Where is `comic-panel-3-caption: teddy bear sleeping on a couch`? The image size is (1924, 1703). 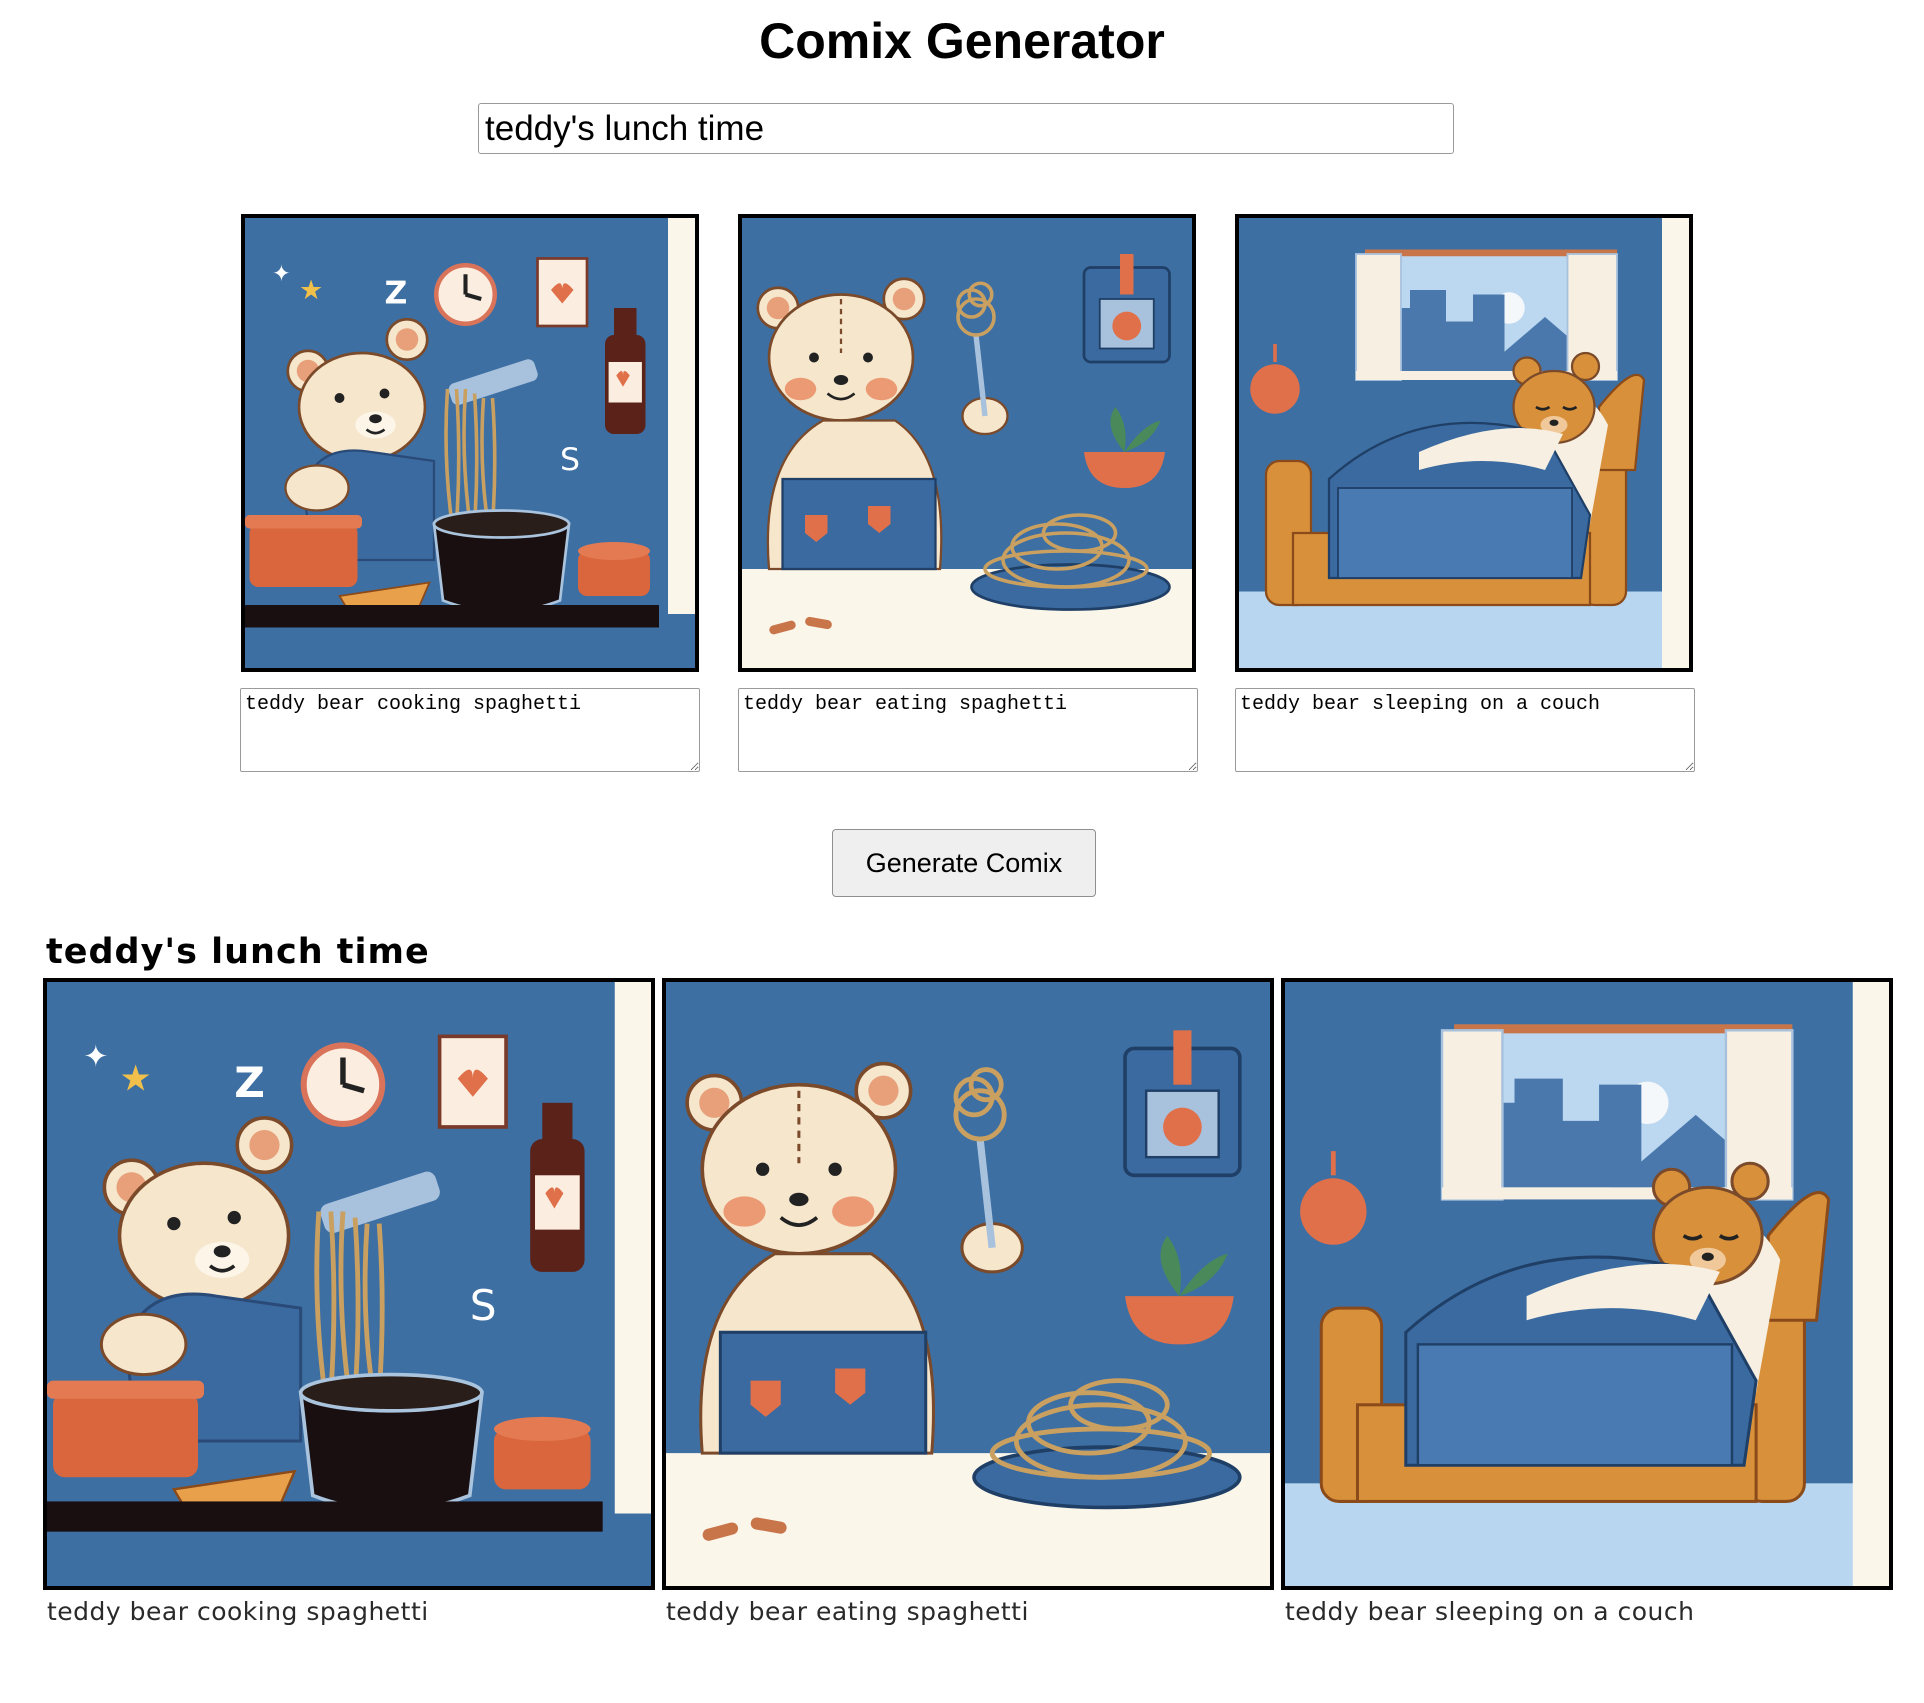
comic-panel-3-caption: teddy bear sleeping on a couch is located at coordinates (1490, 1611).